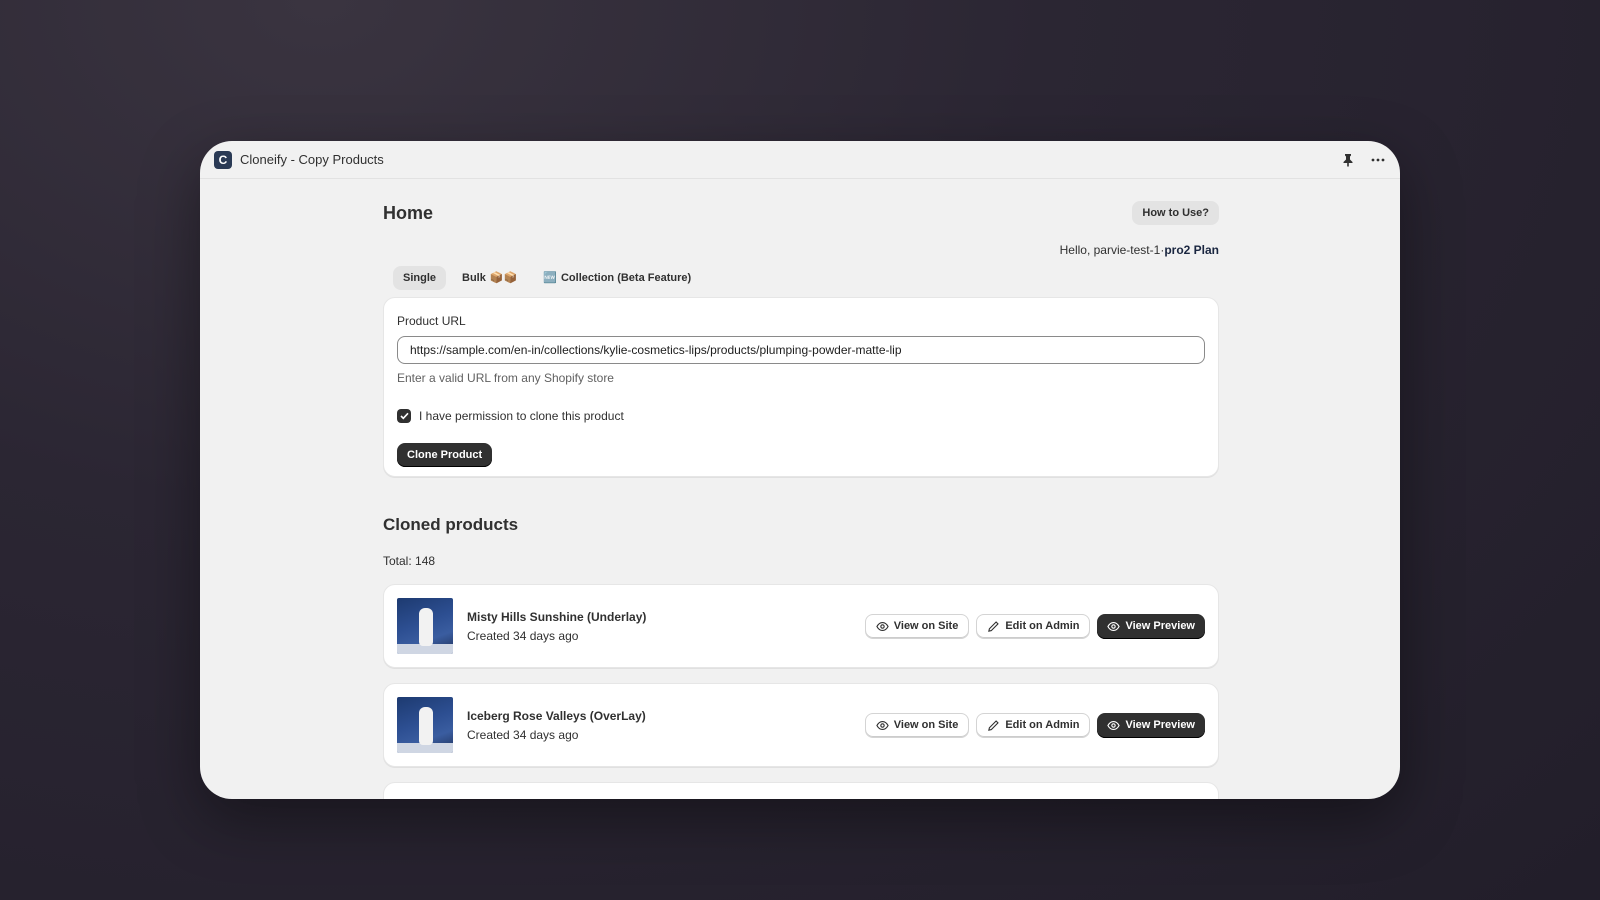 Image resolution: width=1600 pixels, height=900 pixels. What do you see at coordinates (1112, 250) in the screenshot?
I see `greeting-text: Hello, parvie-test-1·` at bounding box center [1112, 250].